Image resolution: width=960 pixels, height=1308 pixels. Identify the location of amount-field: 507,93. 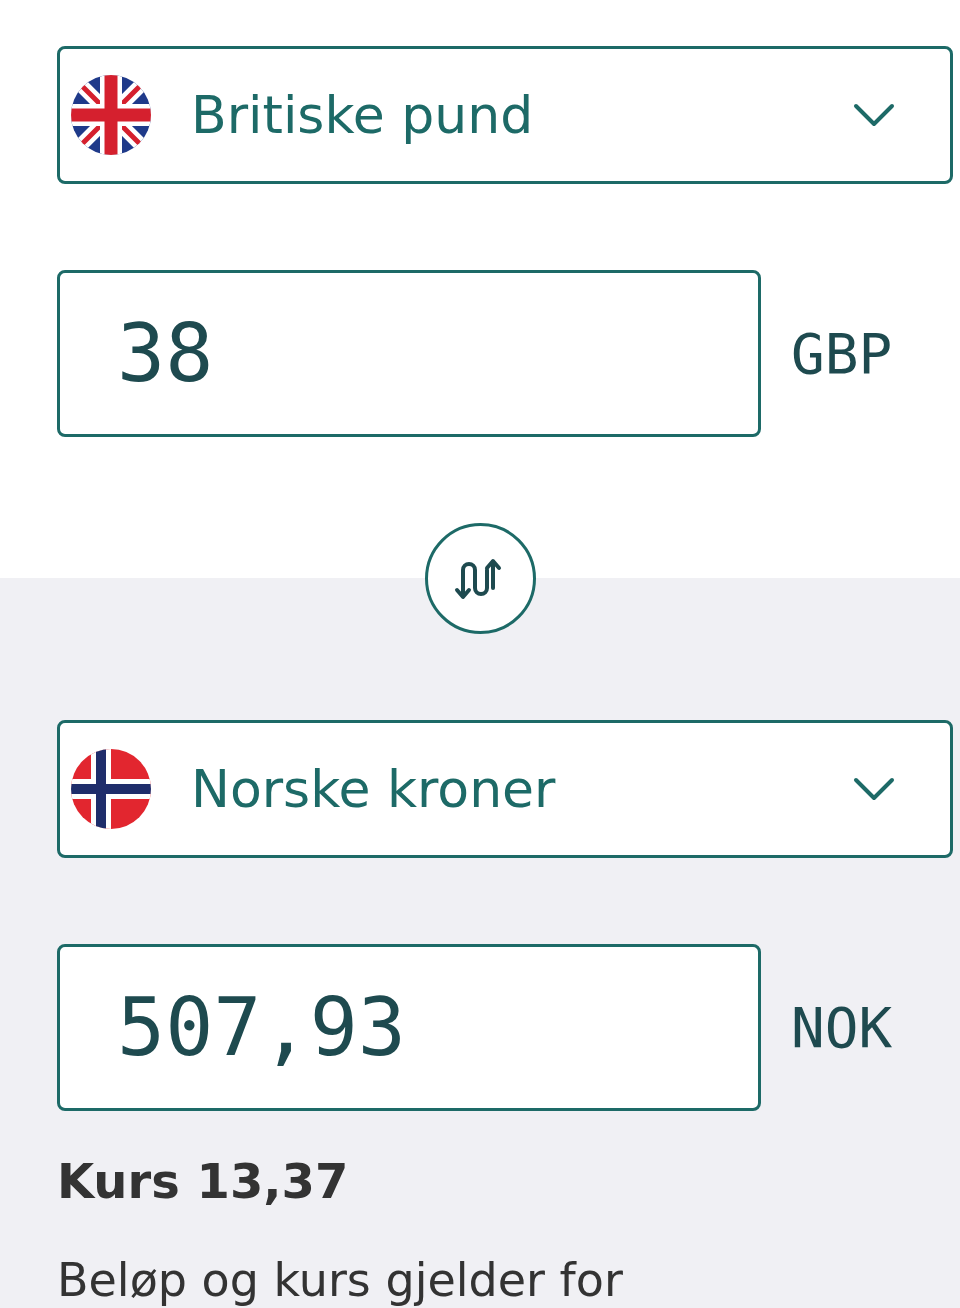
(409, 1027).